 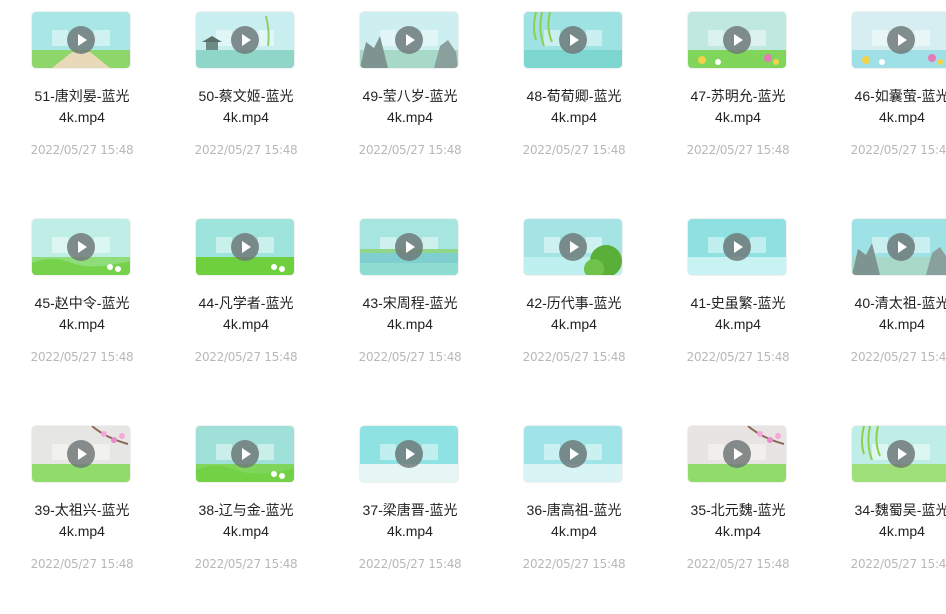 I want to click on file-name-line1: 44-凡学者-蓝光, so click(x=246, y=303).